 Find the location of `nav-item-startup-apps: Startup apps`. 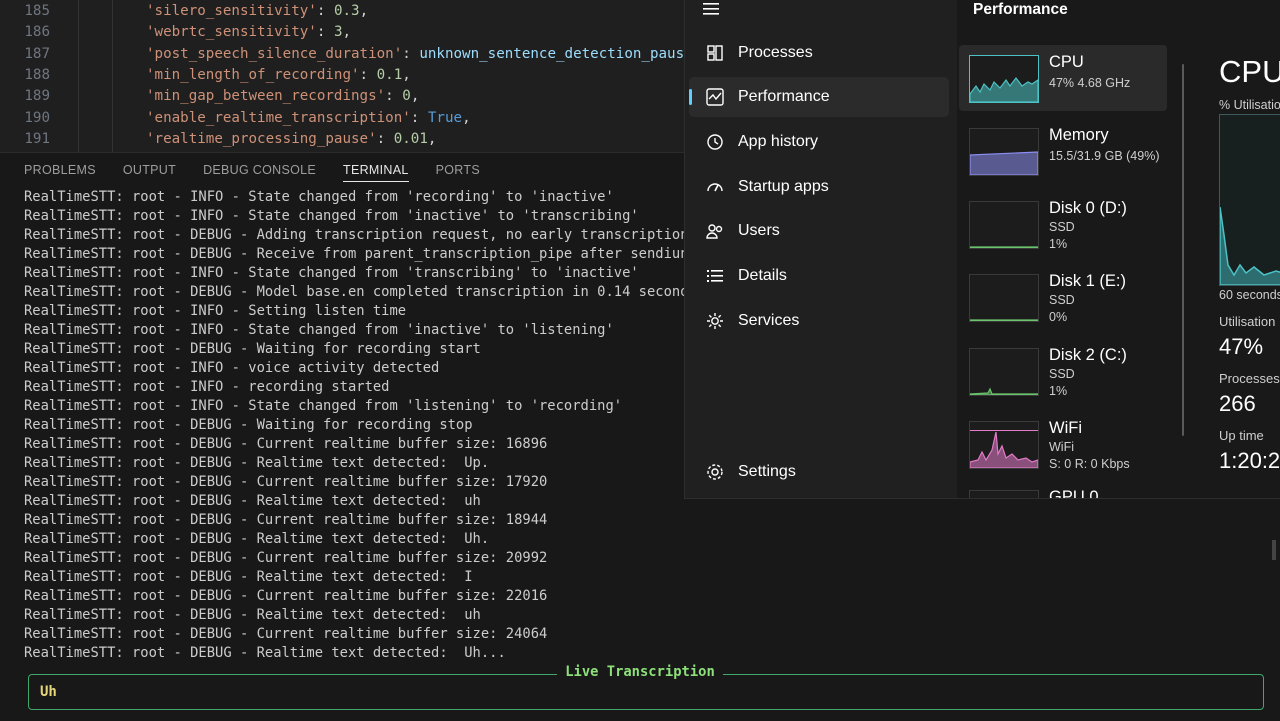

nav-item-startup-apps: Startup apps is located at coordinates (819, 187).